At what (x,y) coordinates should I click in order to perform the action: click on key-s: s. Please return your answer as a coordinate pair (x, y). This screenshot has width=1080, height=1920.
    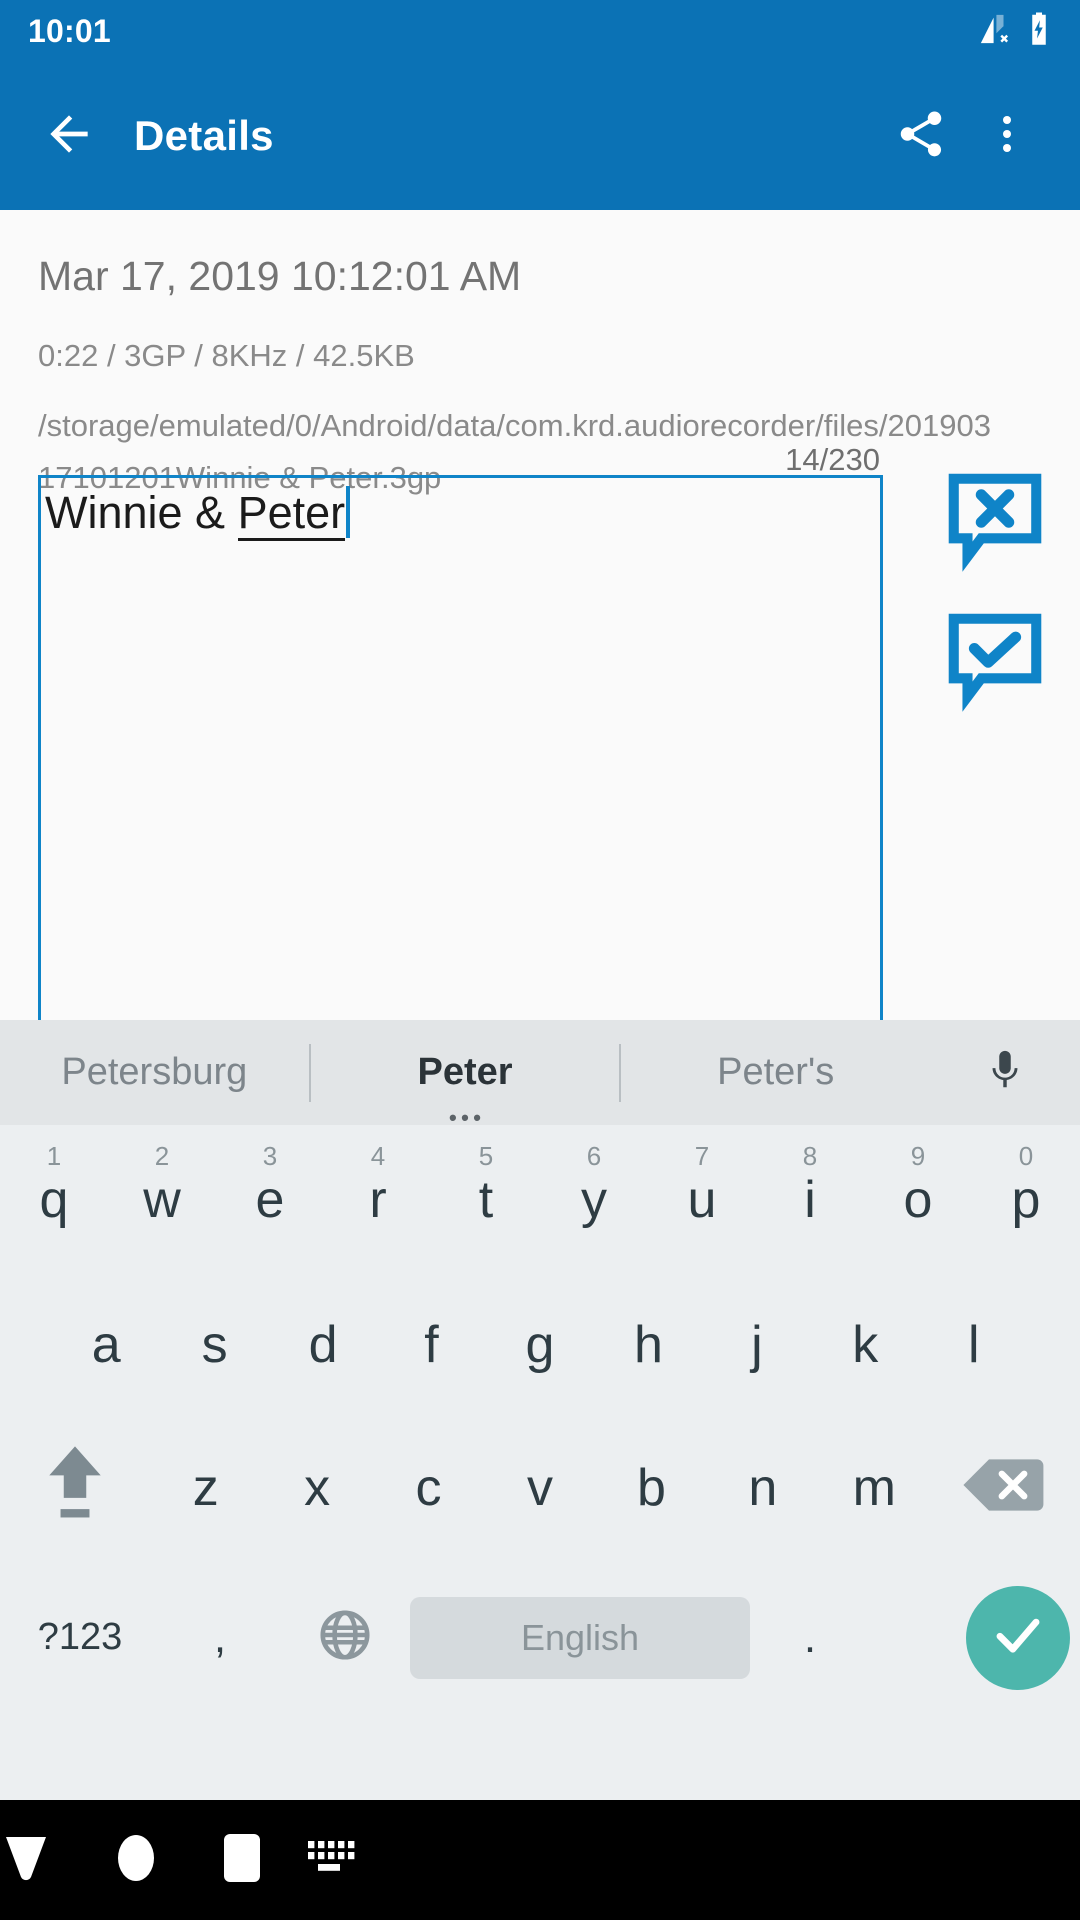
    Looking at the image, I should click on (214, 1345).